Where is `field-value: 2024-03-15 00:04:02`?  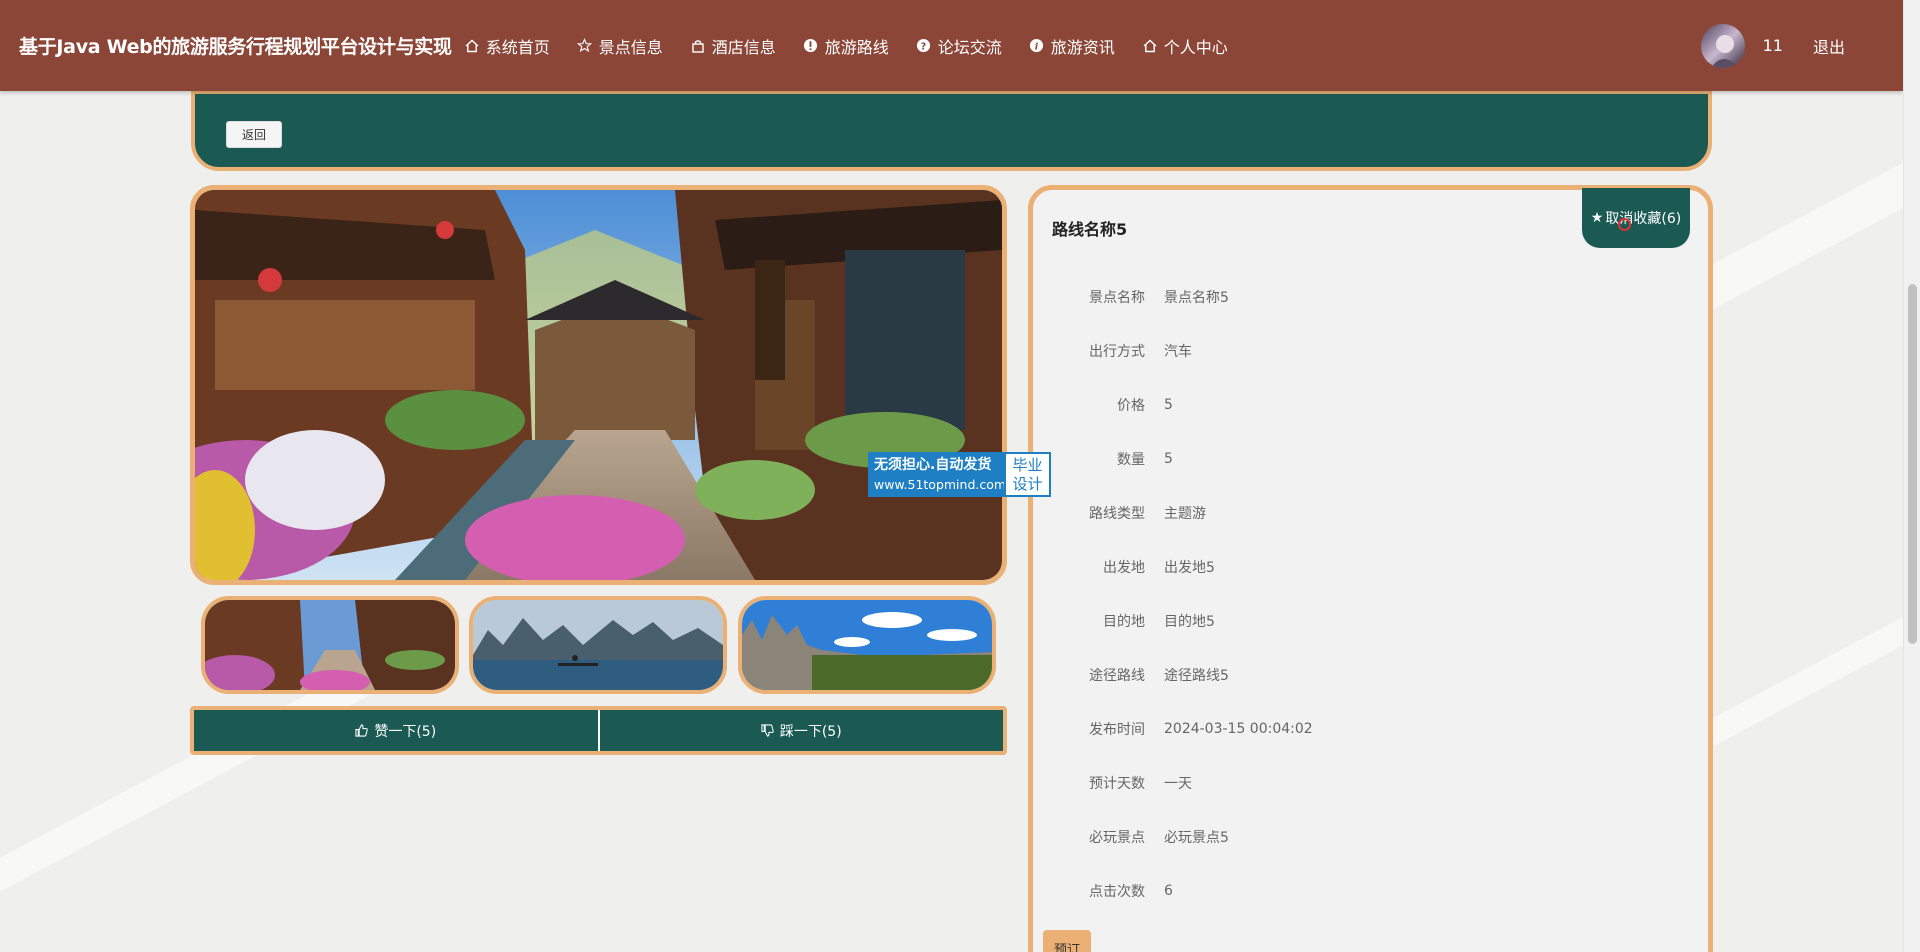 field-value: 2024-03-15 00:04:02 is located at coordinates (1238, 729).